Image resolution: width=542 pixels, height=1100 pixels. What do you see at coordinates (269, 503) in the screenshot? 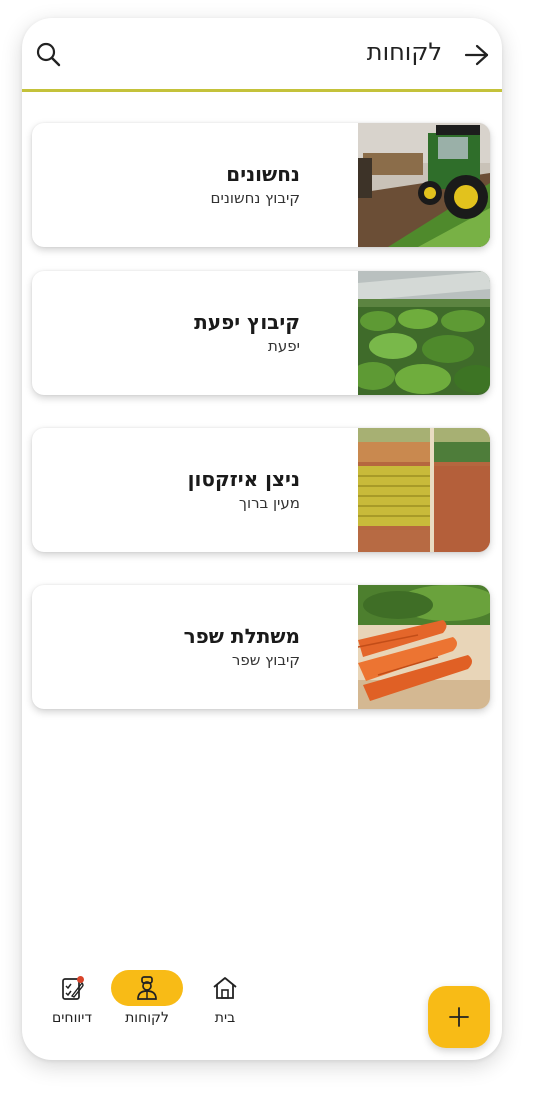
I see `customer-location: מעין ברוך` at bounding box center [269, 503].